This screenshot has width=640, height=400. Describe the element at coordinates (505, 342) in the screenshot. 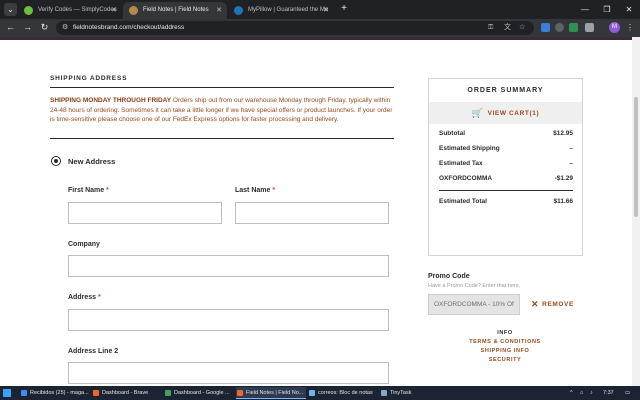

I see `terms-link: TERMS & CONDITIONS` at that location.